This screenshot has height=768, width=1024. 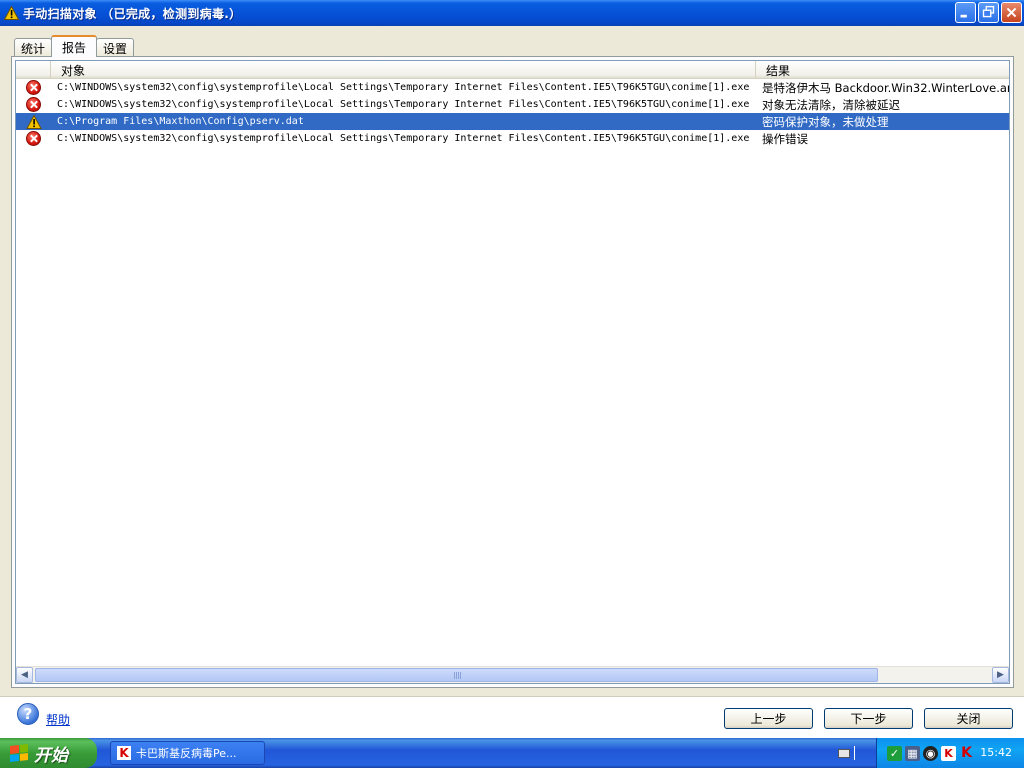 I want to click on row-result: 操作错误, so click(x=785, y=138).